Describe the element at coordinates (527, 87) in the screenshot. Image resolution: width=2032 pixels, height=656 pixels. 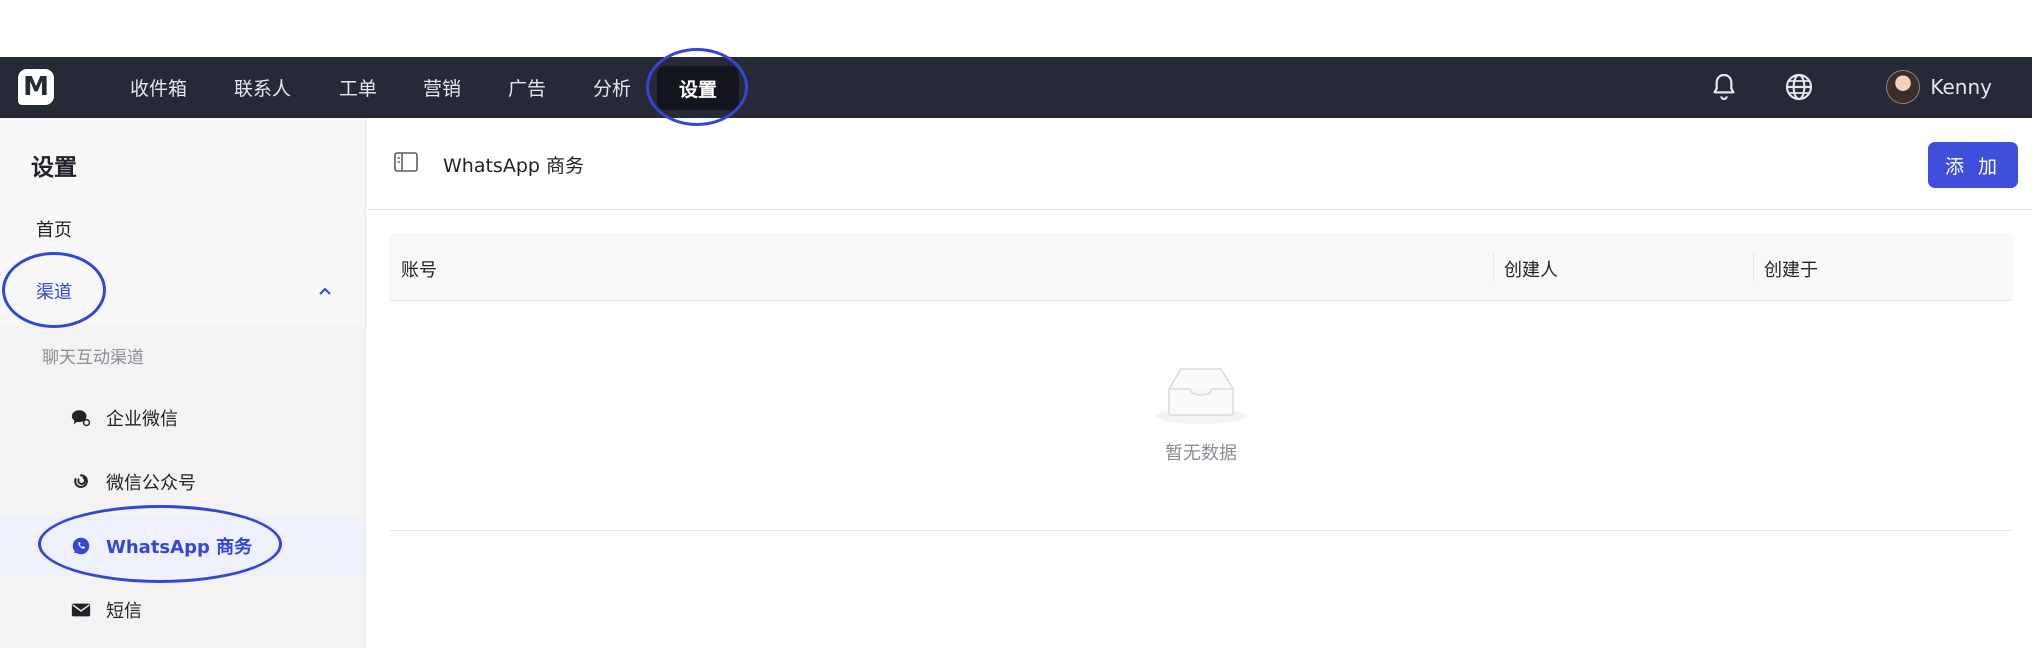
I see `nav-item-ads: 广告` at that location.